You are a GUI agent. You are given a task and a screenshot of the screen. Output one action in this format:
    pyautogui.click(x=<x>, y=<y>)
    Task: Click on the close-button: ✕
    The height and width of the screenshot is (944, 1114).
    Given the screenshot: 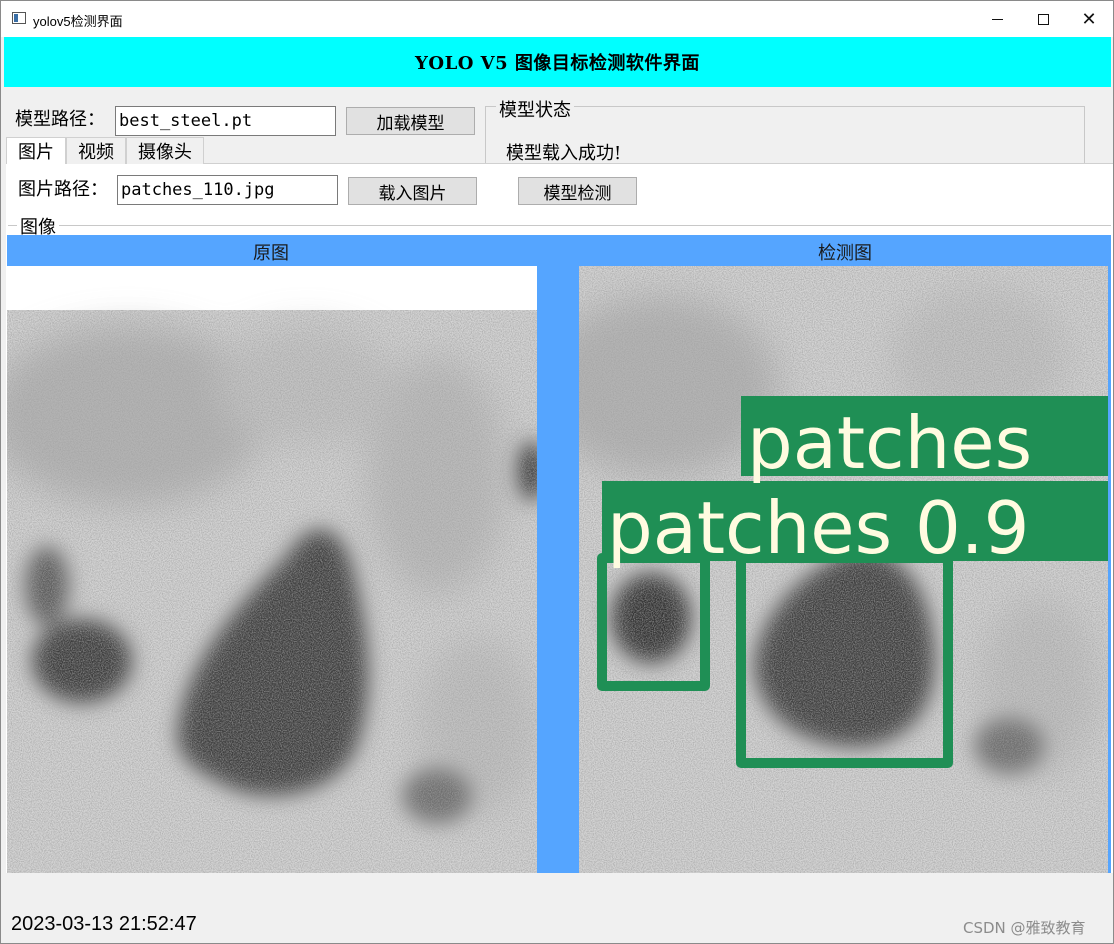 What is the action you would take?
    pyautogui.click(x=1089, y=19)
    